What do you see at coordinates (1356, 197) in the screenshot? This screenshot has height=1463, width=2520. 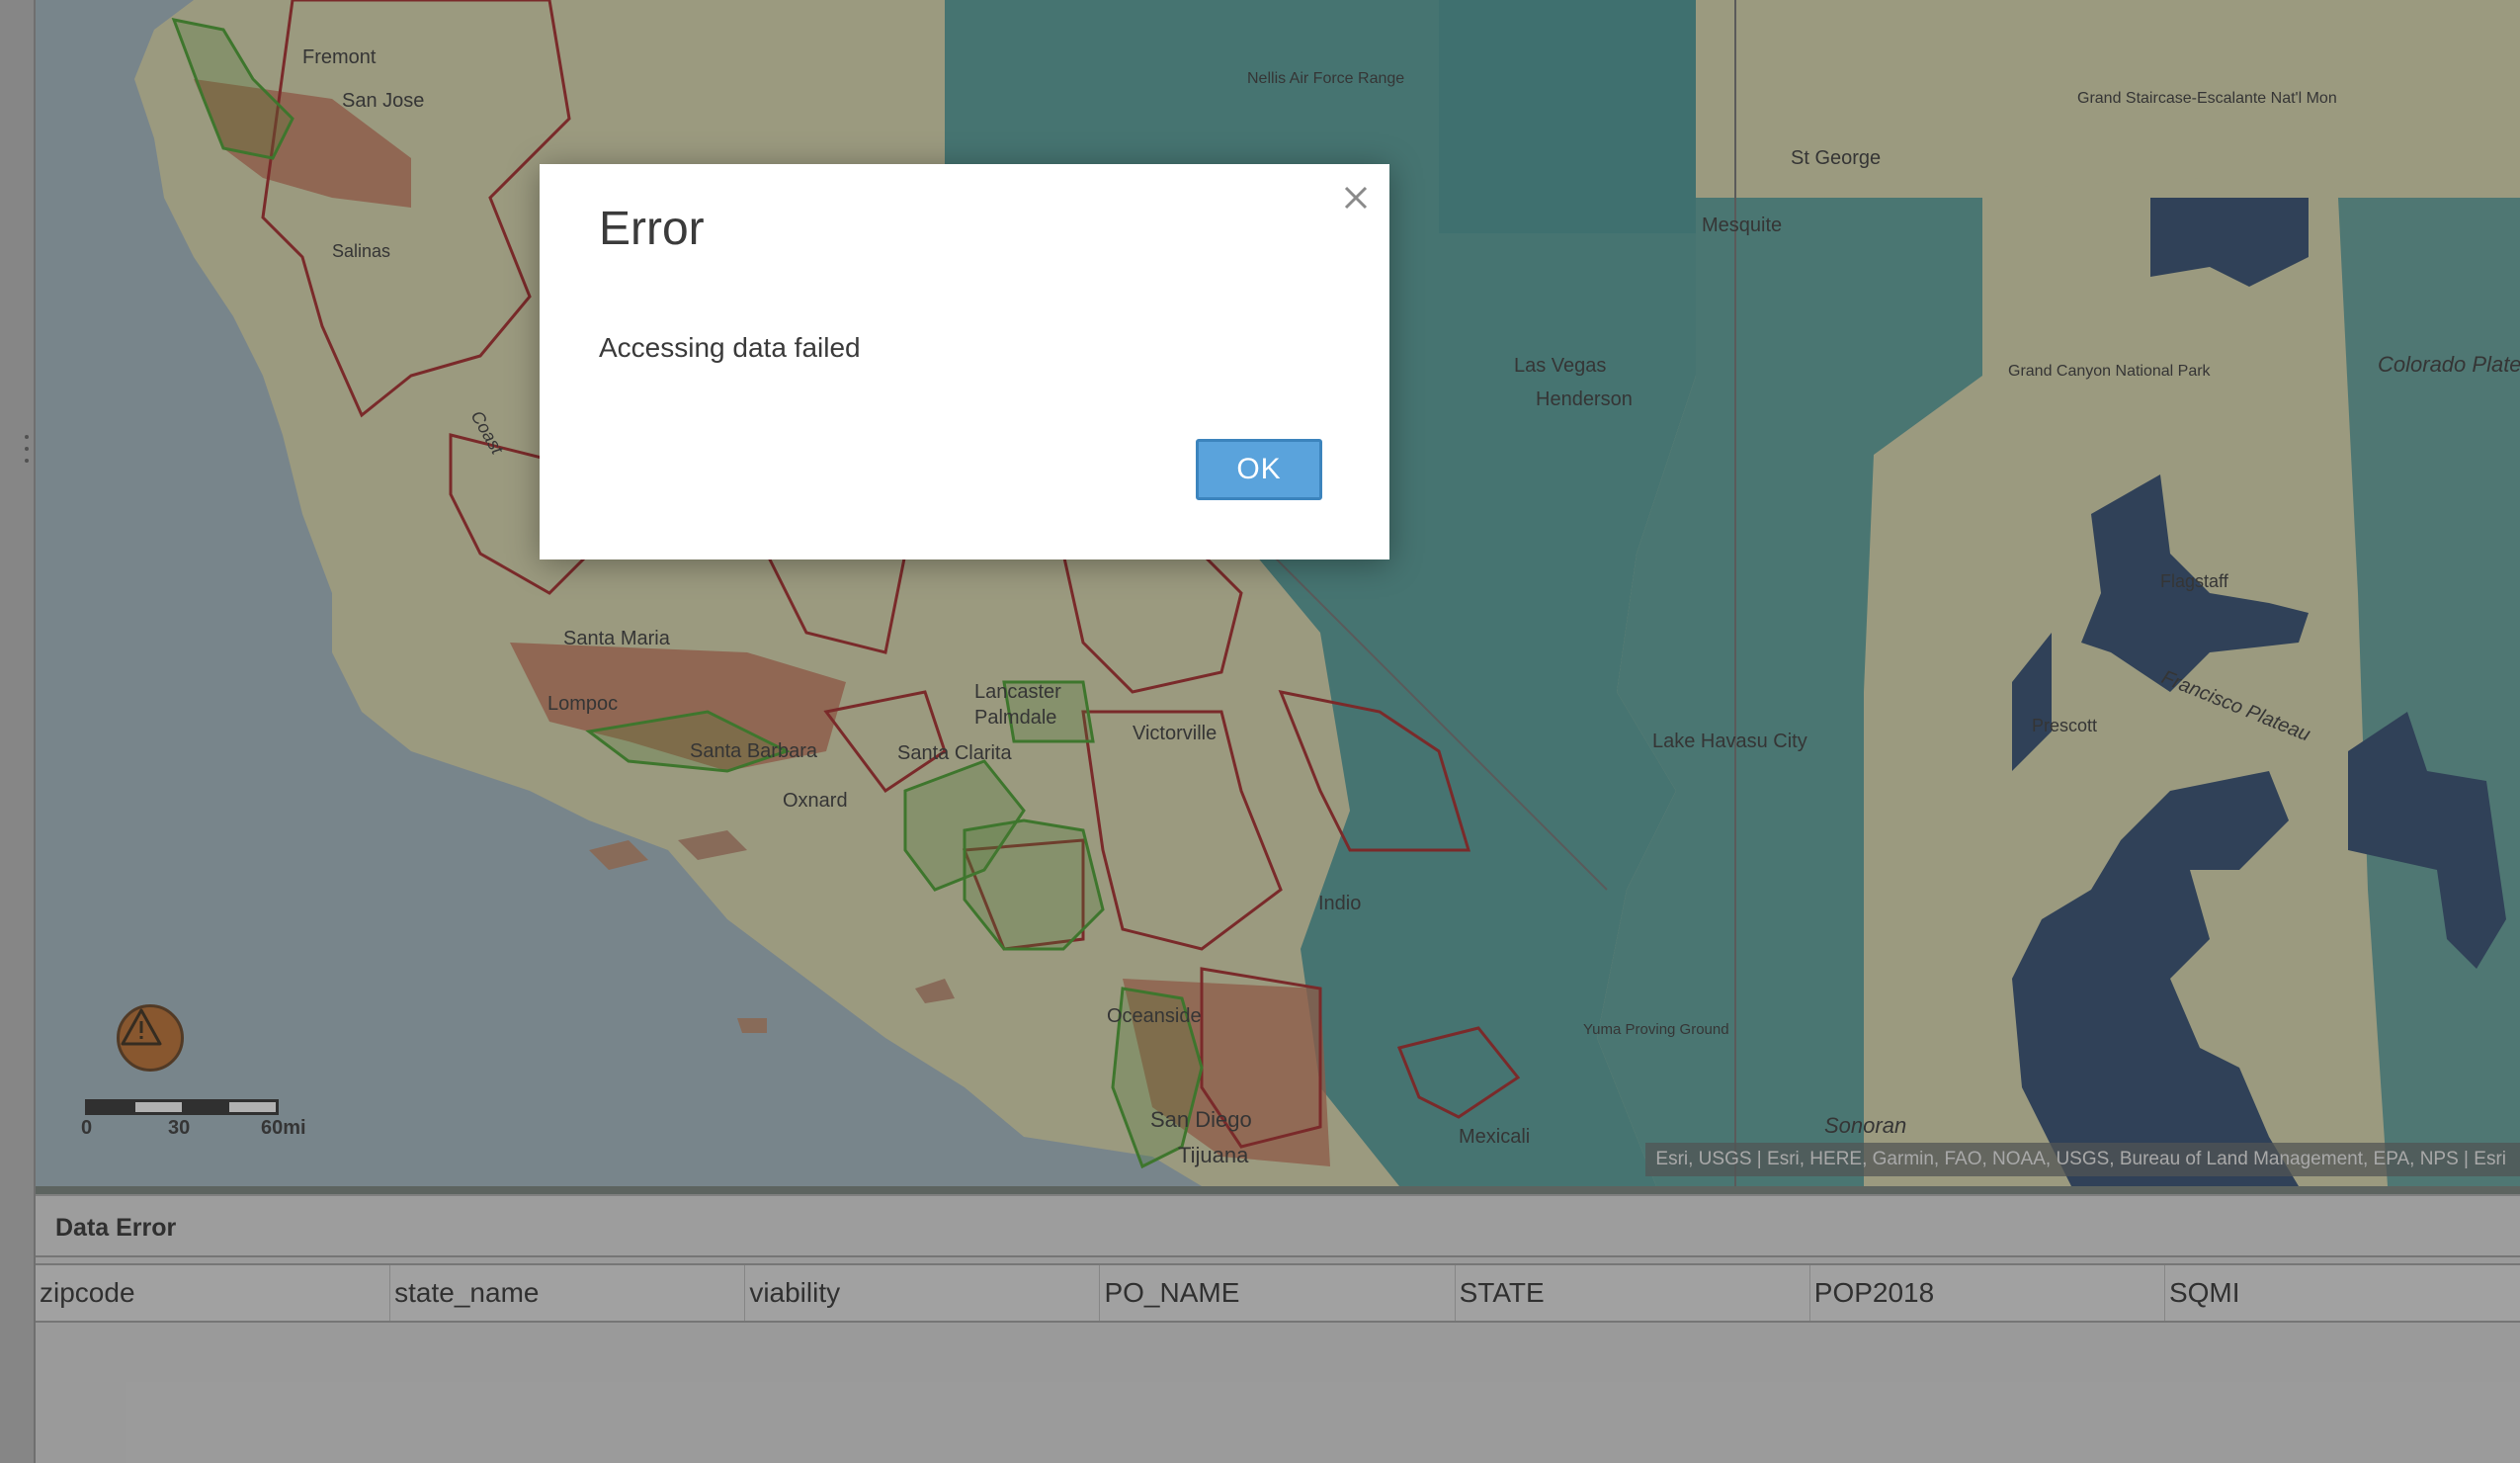 I see `close-icon` at bounding box center [1356, 197].